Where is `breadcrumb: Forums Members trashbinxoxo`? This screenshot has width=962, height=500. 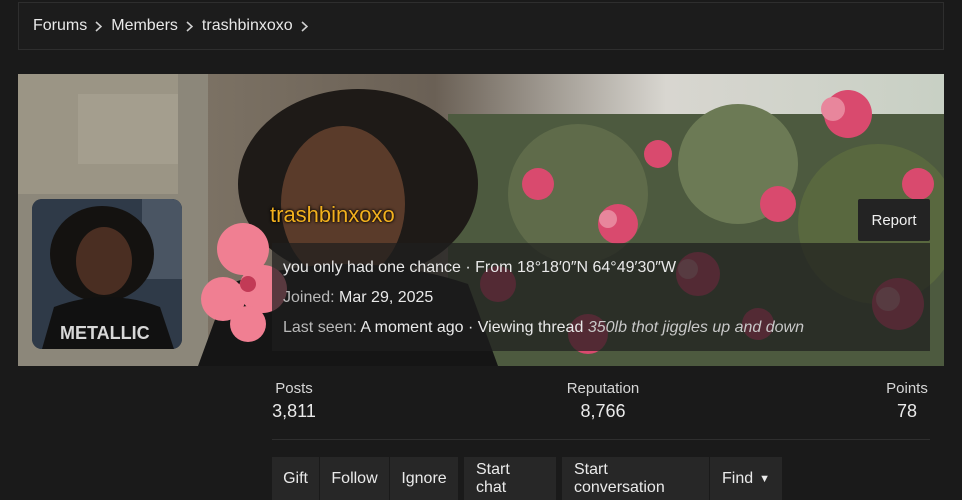
breadcrumb: Forums Members trashbinxoxo is located at coordinates (481, 26).